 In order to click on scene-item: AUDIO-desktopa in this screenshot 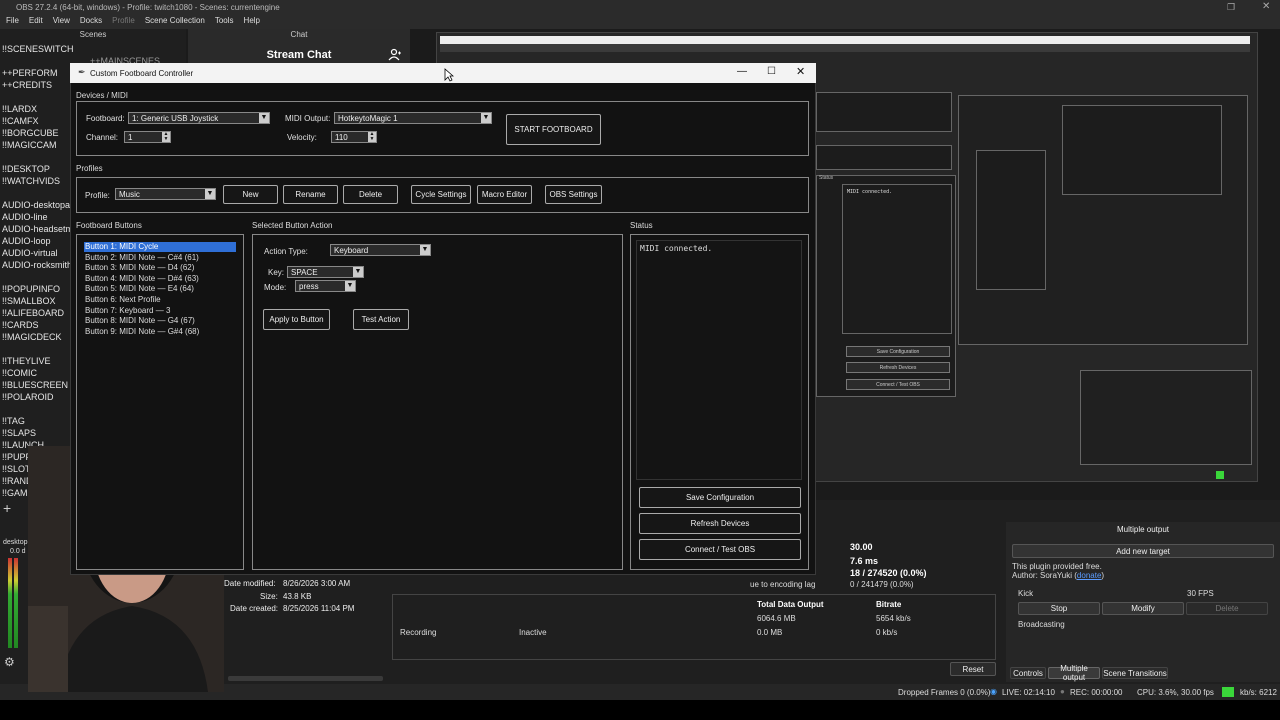, I will do `click(36, 205)`.